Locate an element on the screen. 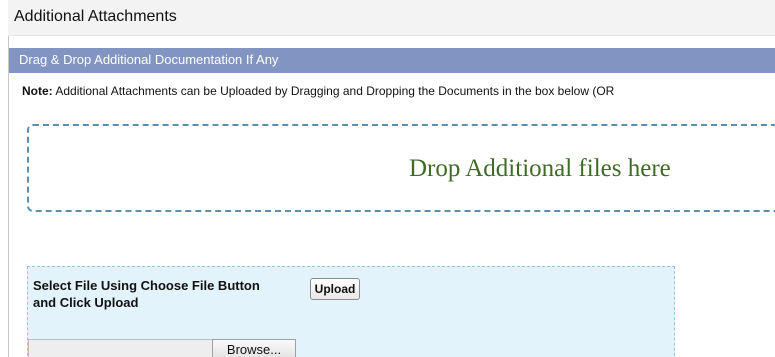 This screenshot has width=775, height=357. file-select-label-line2: and Click Upload is located at coordinates (86, 302).